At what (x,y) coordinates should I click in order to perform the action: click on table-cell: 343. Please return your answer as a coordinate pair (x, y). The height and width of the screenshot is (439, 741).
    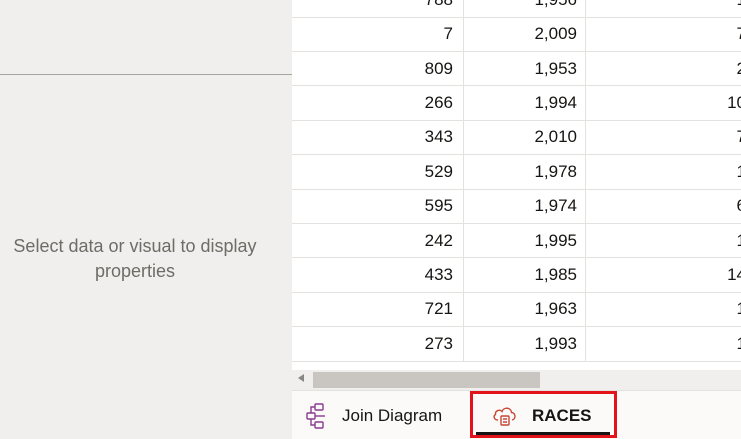
    Looking at the image, I should click on (378, 137).